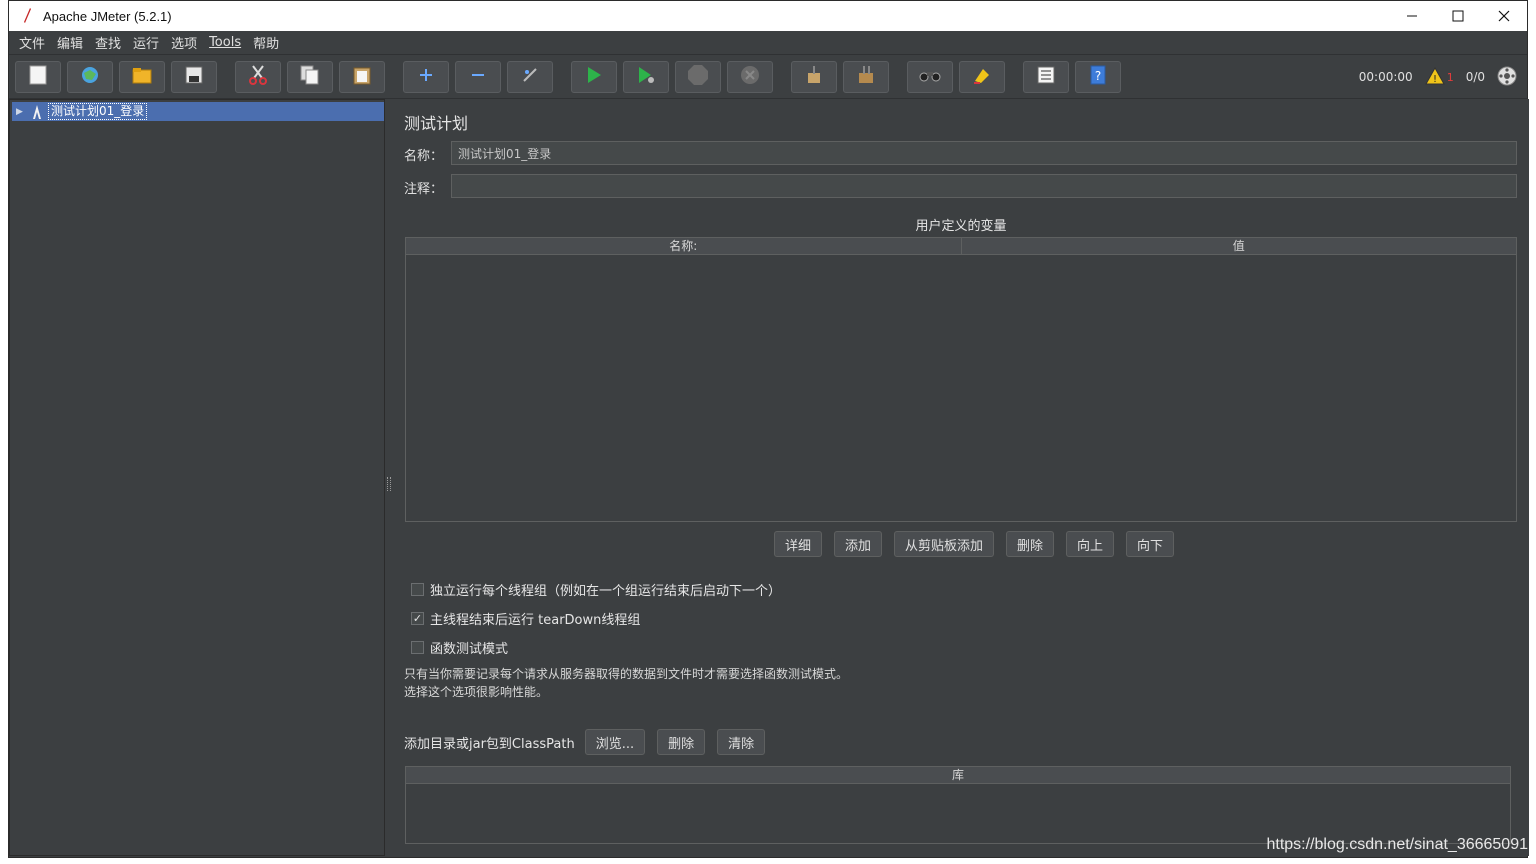 The height and width of the screenshot is (864, 1536). What do you see at coordinates (37, 111) in the screenshot?
I see `test-plan-icon` at bounding box center [37, 111].